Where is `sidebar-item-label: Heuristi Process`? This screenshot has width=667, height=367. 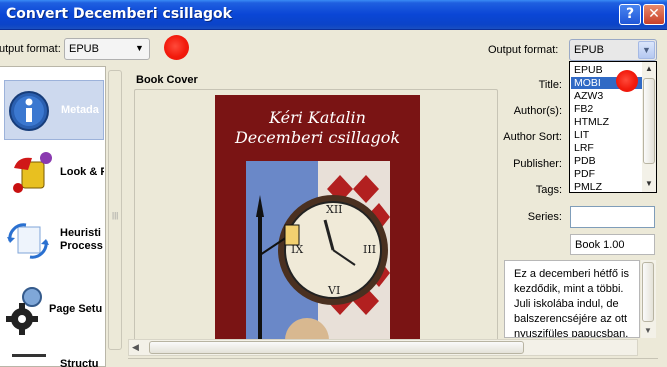
sidebar-item-label: Heuristi Process is located at coordinates (81, 239).